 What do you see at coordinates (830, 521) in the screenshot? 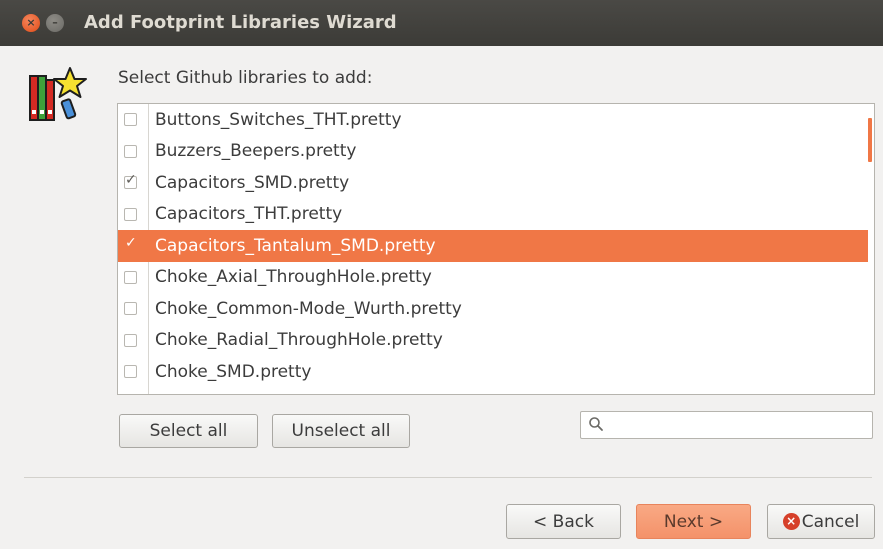
I see `cancel-button-label: Cancel` at bounding box center [830, 521].